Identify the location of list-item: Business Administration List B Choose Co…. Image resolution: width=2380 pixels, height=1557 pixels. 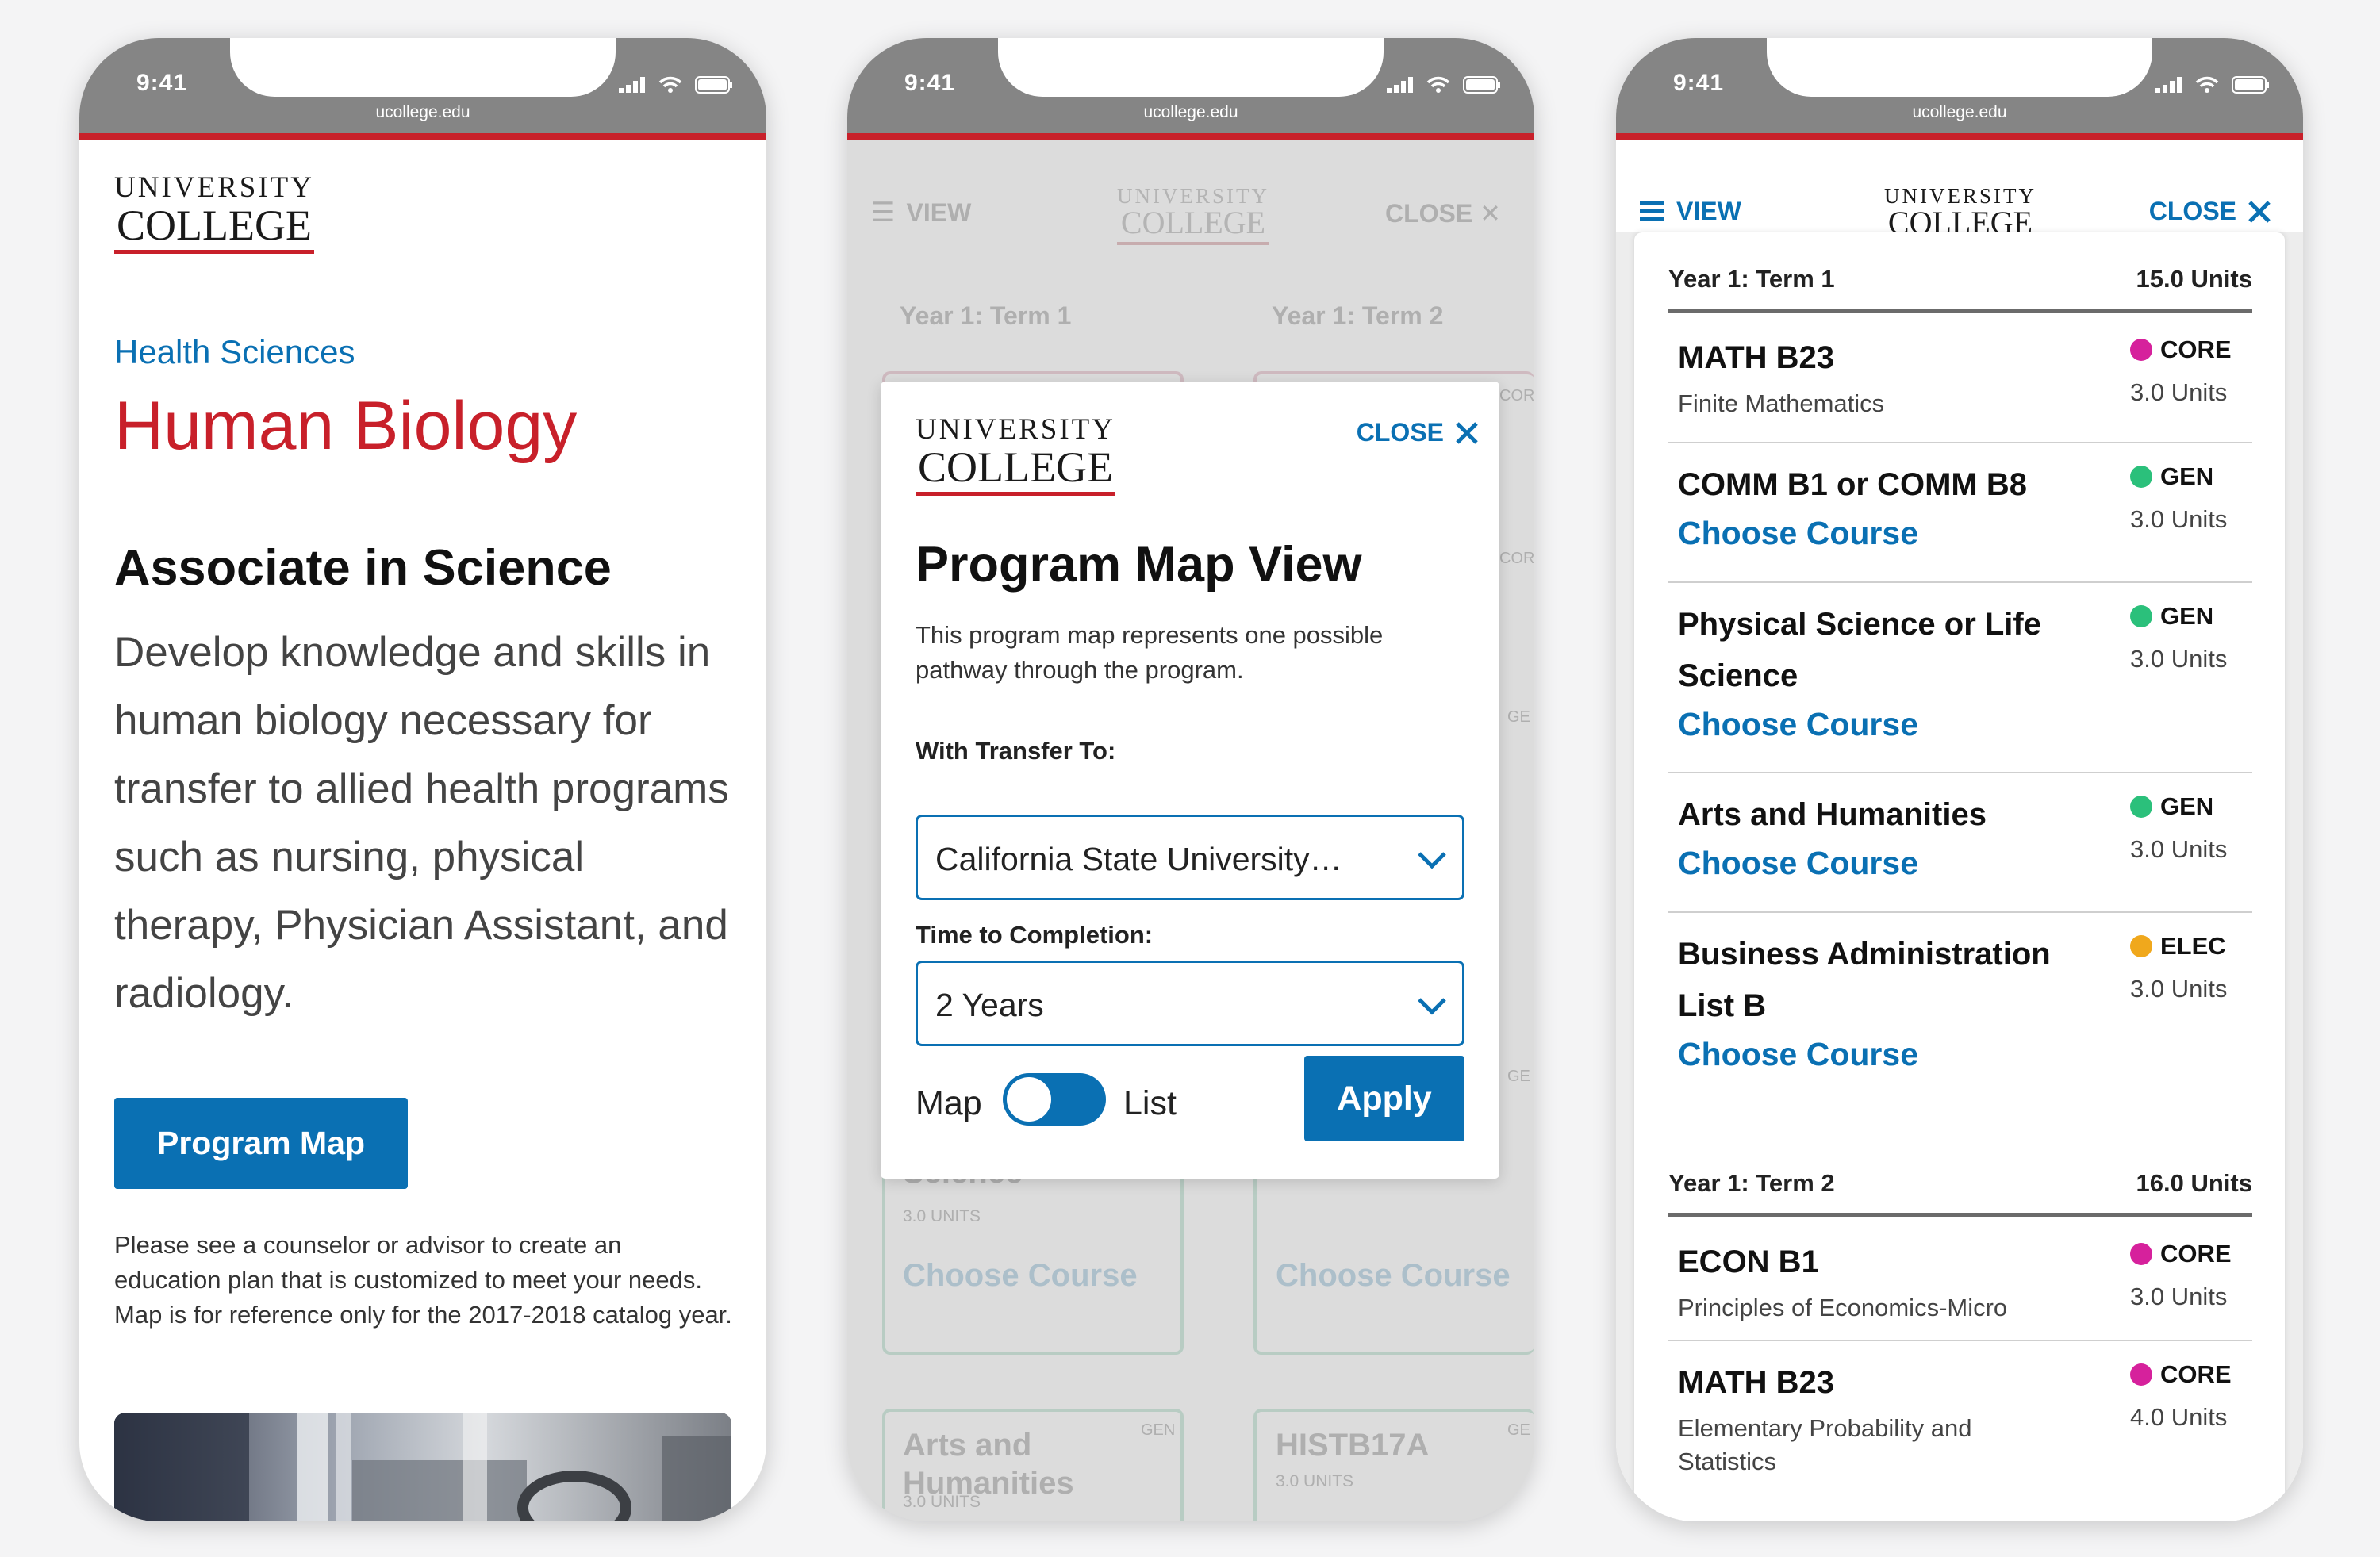
(1960, 1008).